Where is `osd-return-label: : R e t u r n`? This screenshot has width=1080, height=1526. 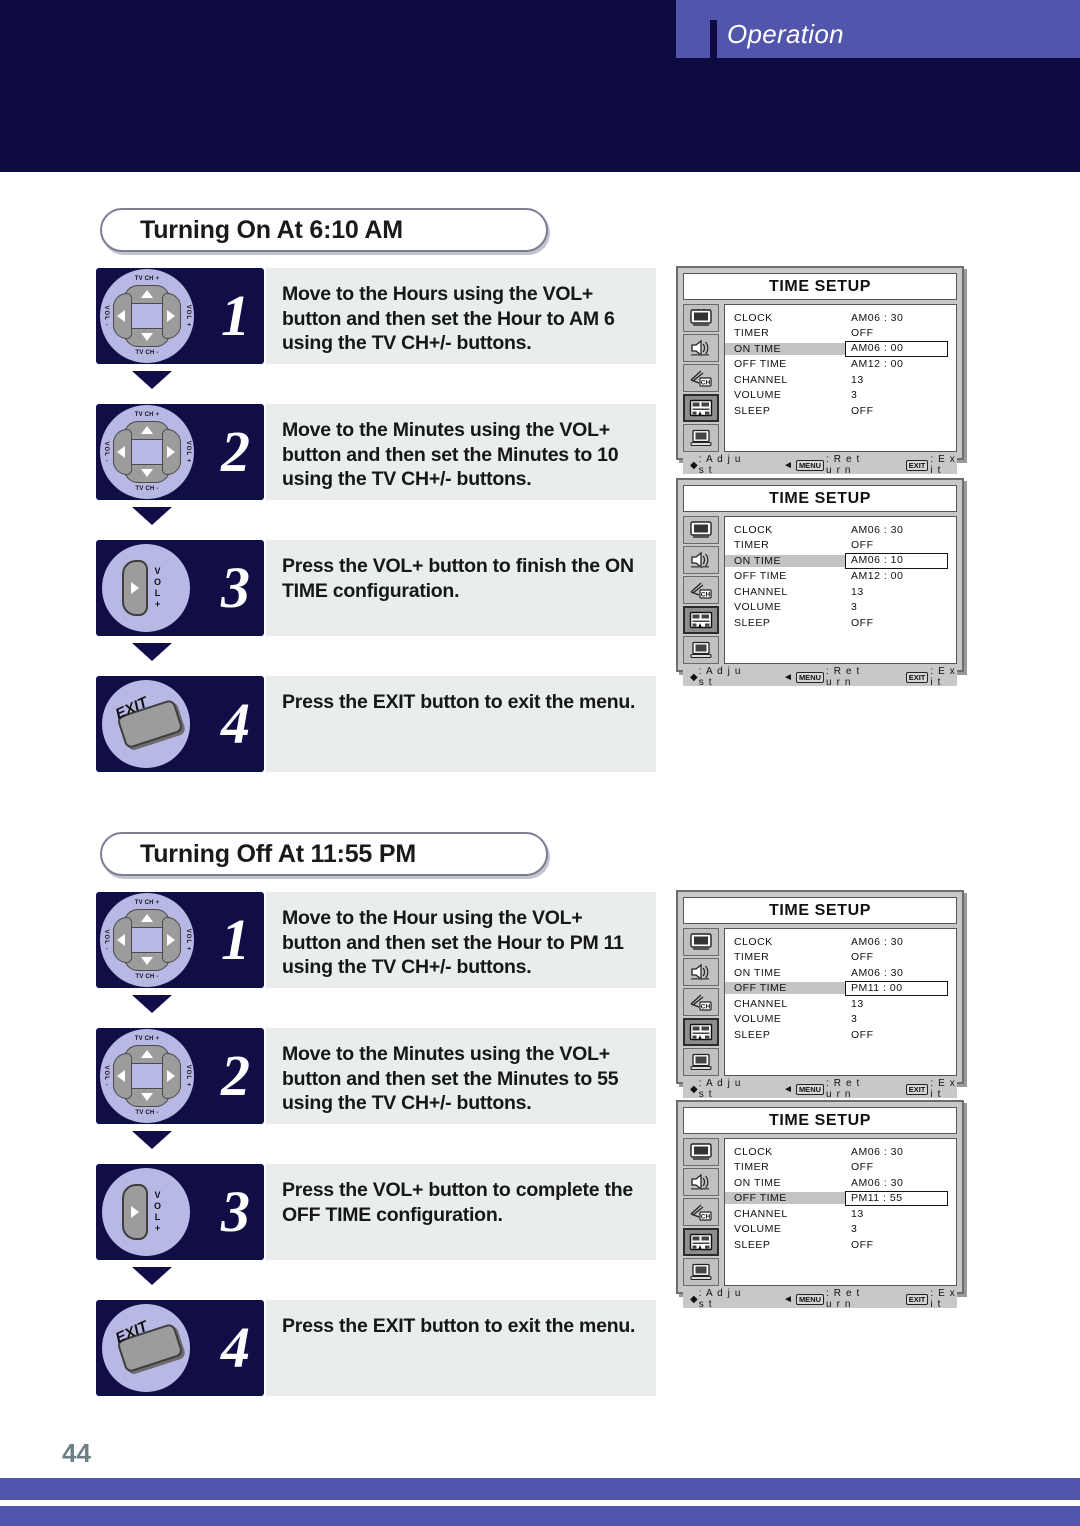
osd-return-label: : R e t u r n is located at coordinates (843, 1089).